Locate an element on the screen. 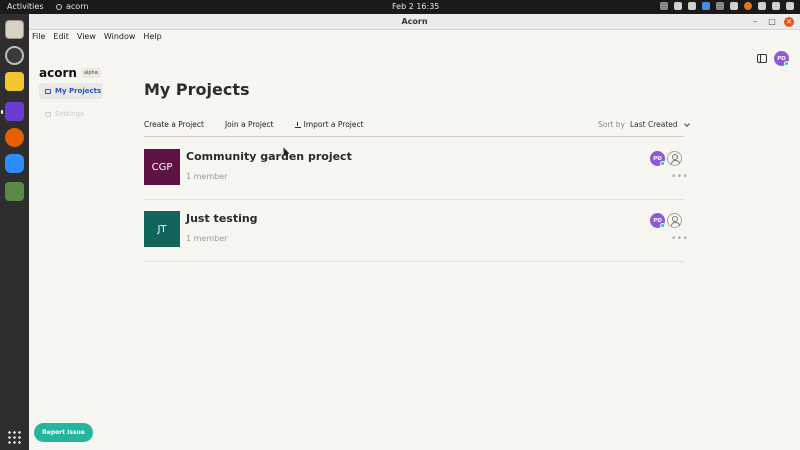 The width and height of the screenshot is (800, 450). maximize-button: □ is located at coordinates (772, 22).